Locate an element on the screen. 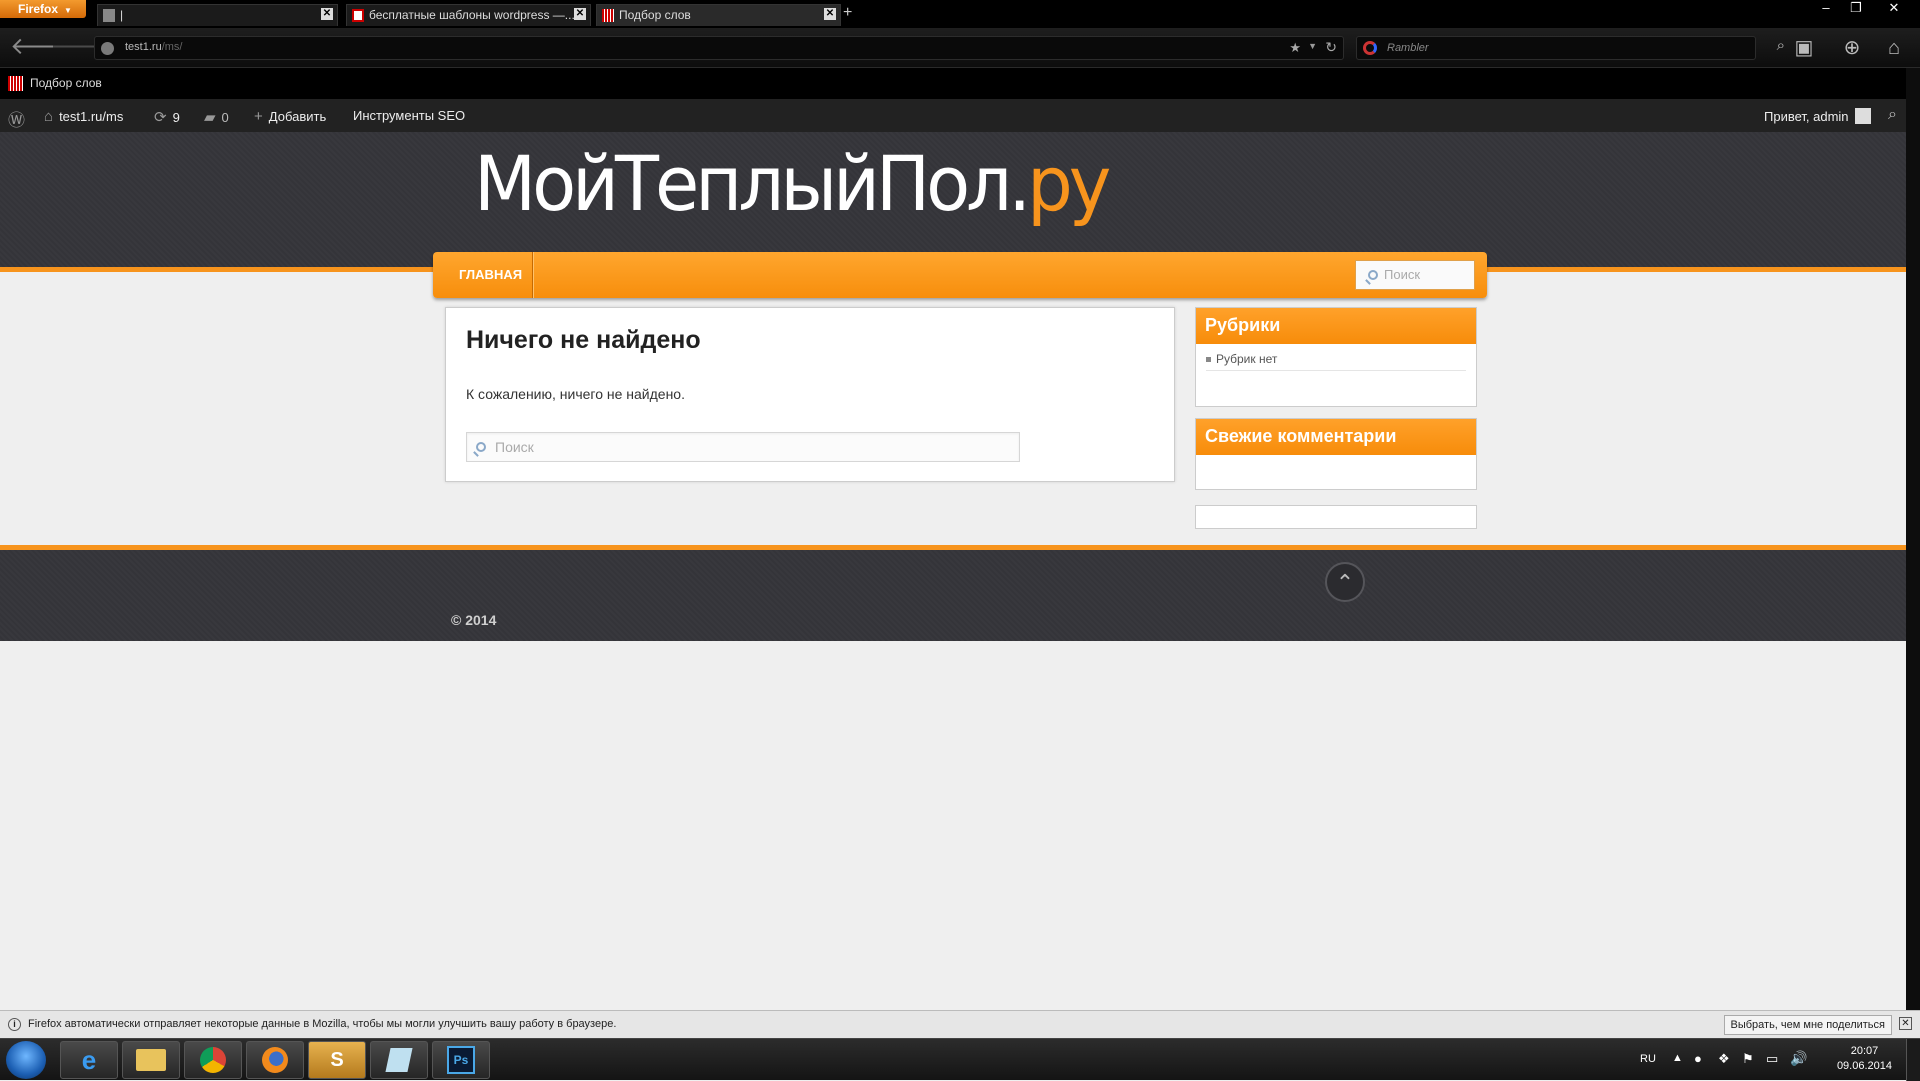  plus-icon: + is located at coordinates (258, 116).